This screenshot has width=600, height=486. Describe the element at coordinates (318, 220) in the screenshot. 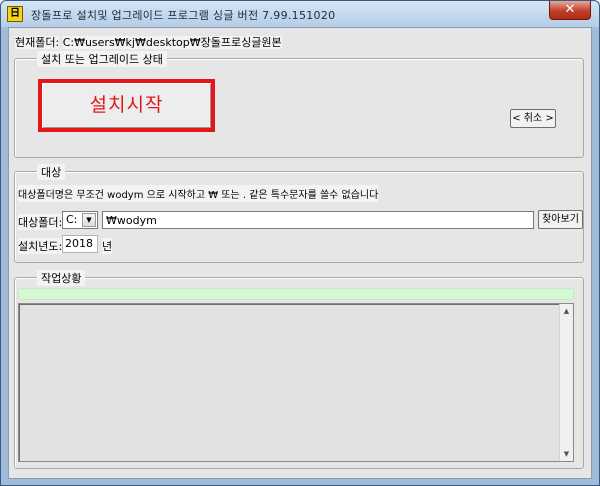

I see `target-folder-input` at that location.